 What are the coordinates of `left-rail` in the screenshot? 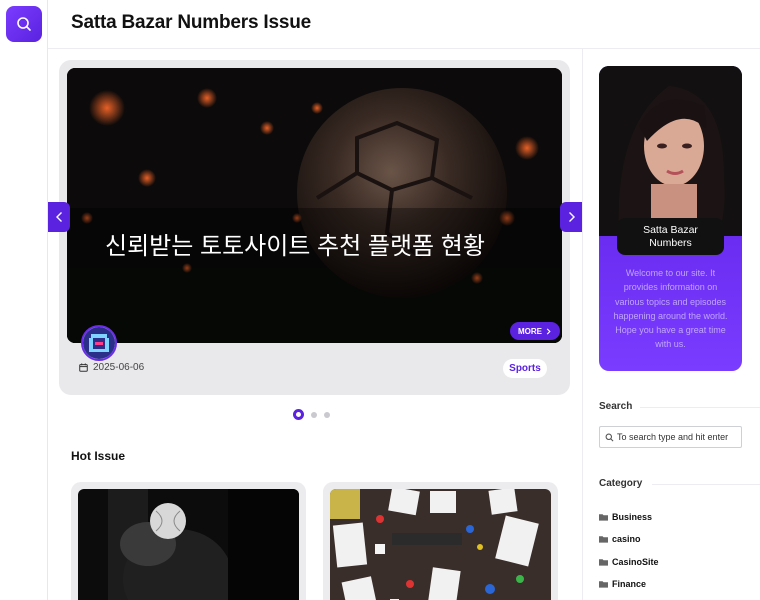 It's located at (24, 300).